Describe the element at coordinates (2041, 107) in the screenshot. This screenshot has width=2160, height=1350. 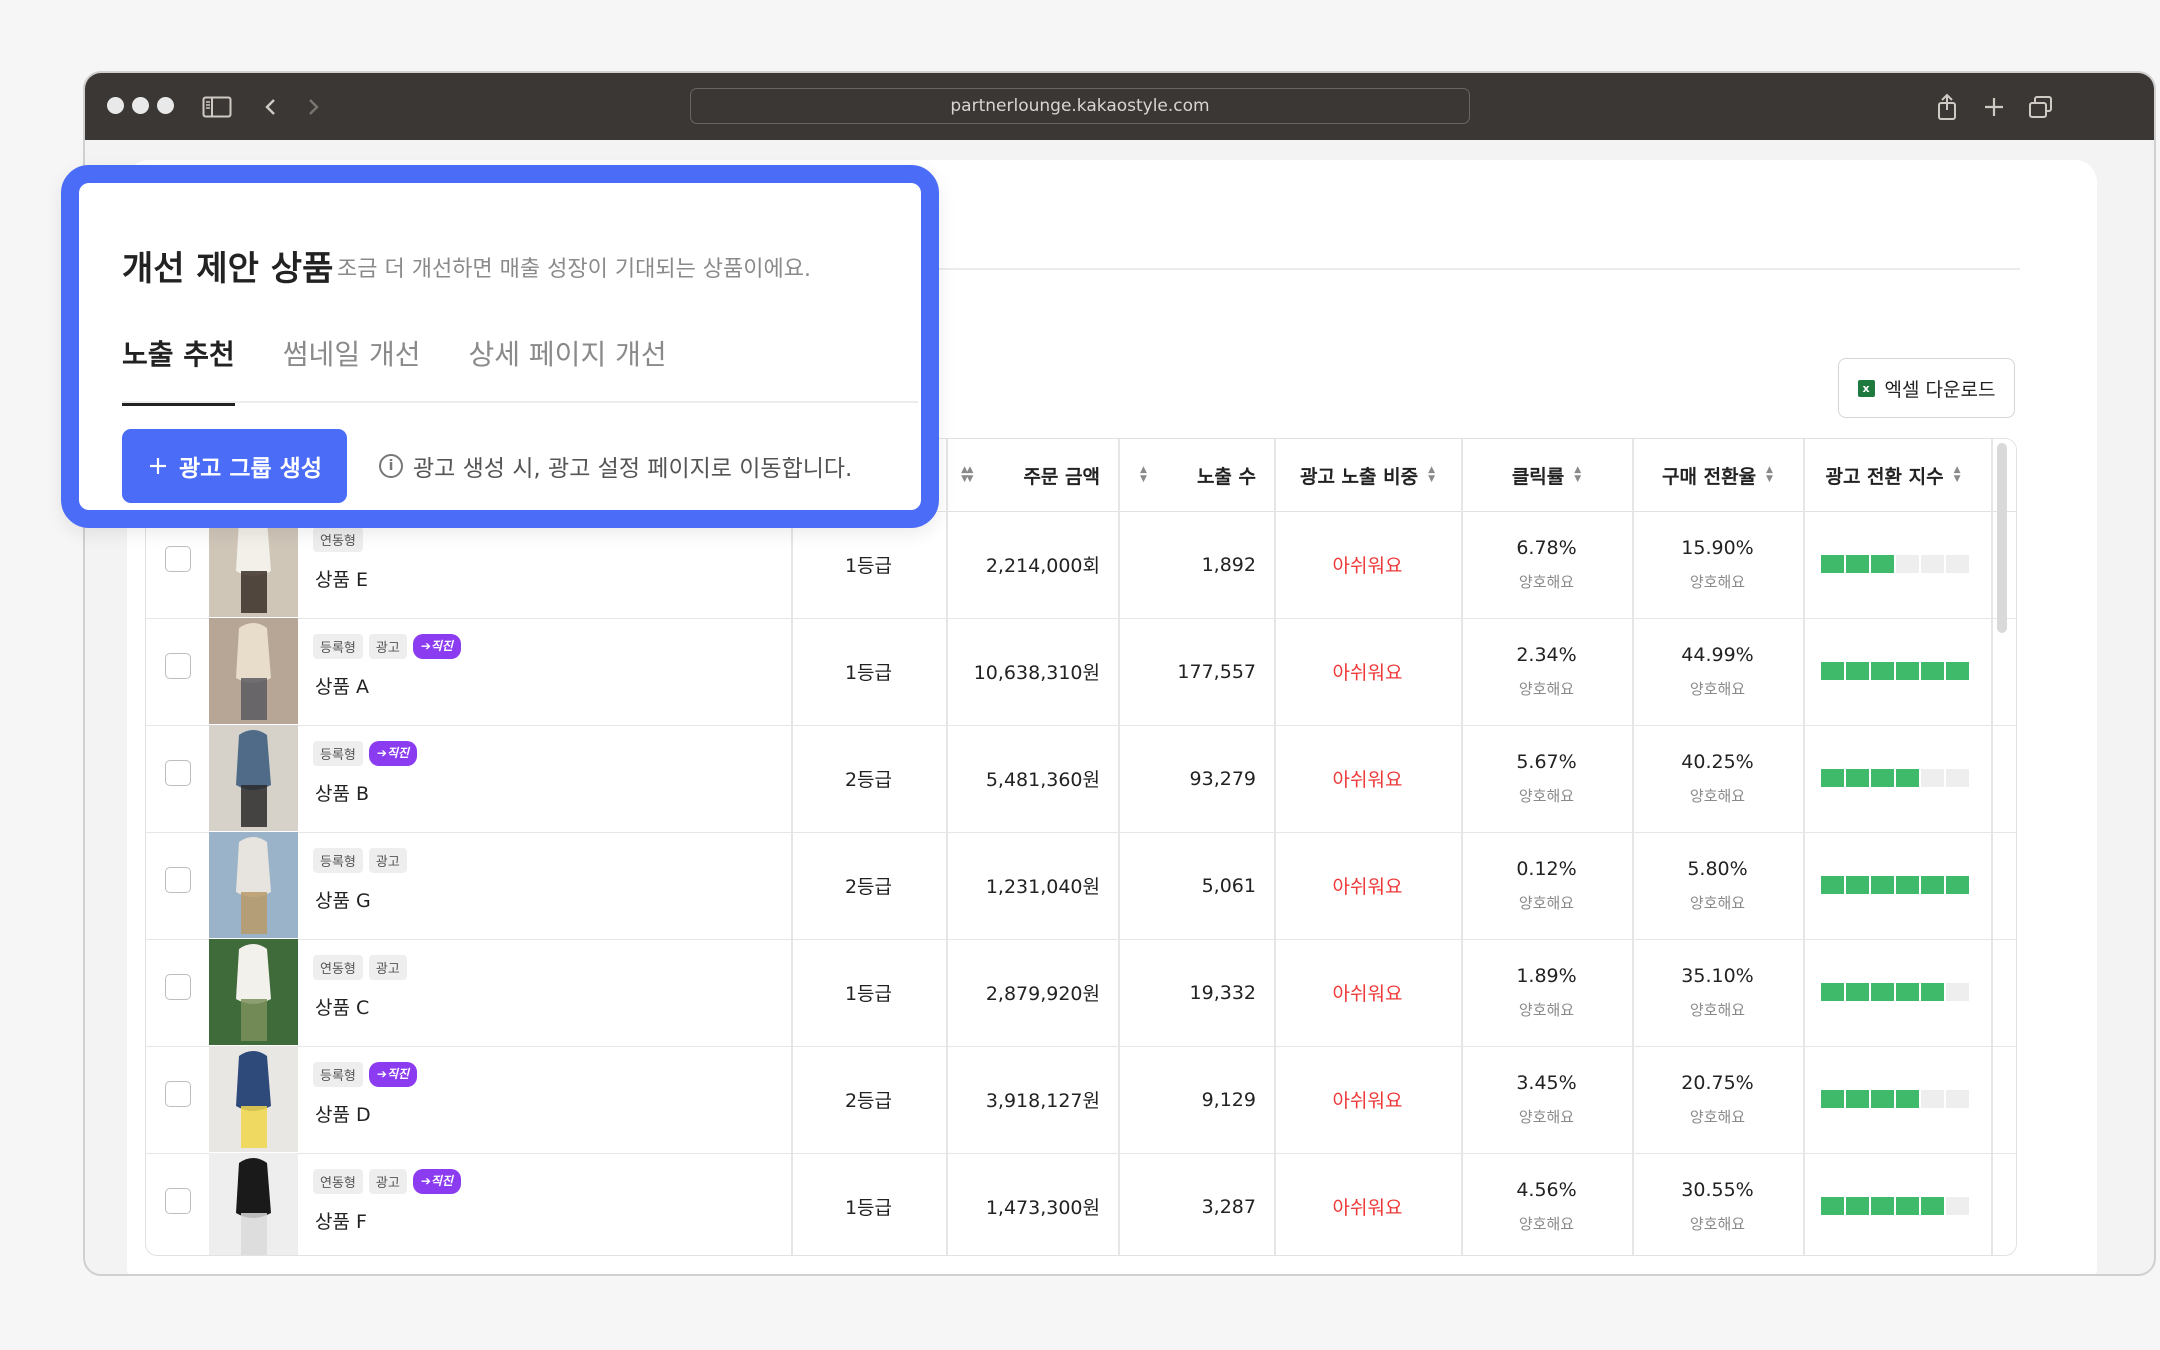
I see `tabs-overview-icon` at that location.